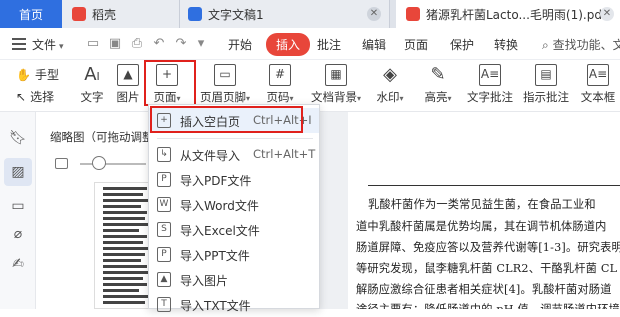 The image size is (620, 317). Describe the element at coordinates (280, 75) in the screenshot. I see `page-number-icon: #` at that location.